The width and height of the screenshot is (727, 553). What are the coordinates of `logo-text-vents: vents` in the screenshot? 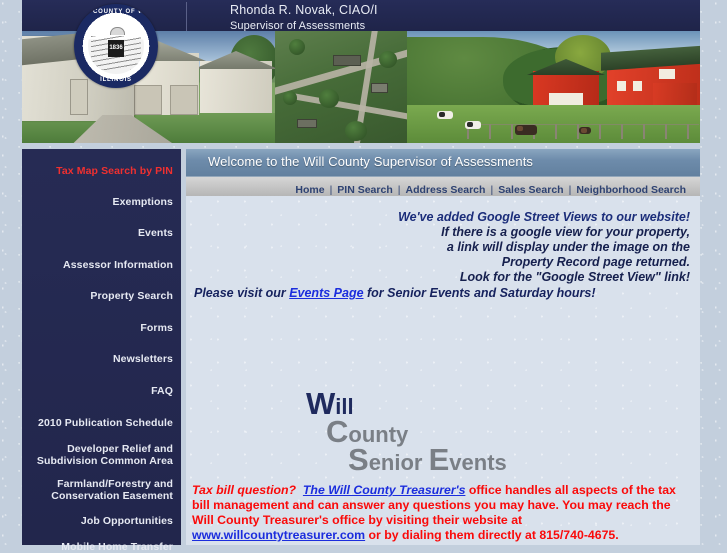 It's located at (478, 462).